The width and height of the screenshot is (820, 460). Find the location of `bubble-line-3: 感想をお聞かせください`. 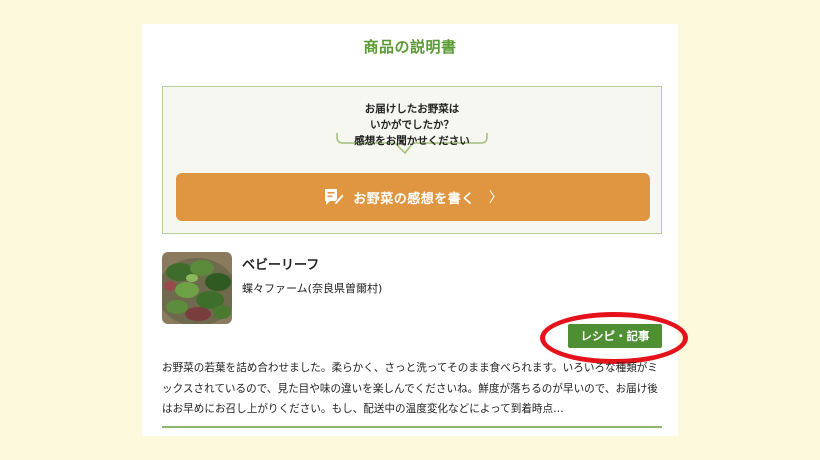

bubble-line-3: 感想をお聞かせください is located at coordinates (412, 141).